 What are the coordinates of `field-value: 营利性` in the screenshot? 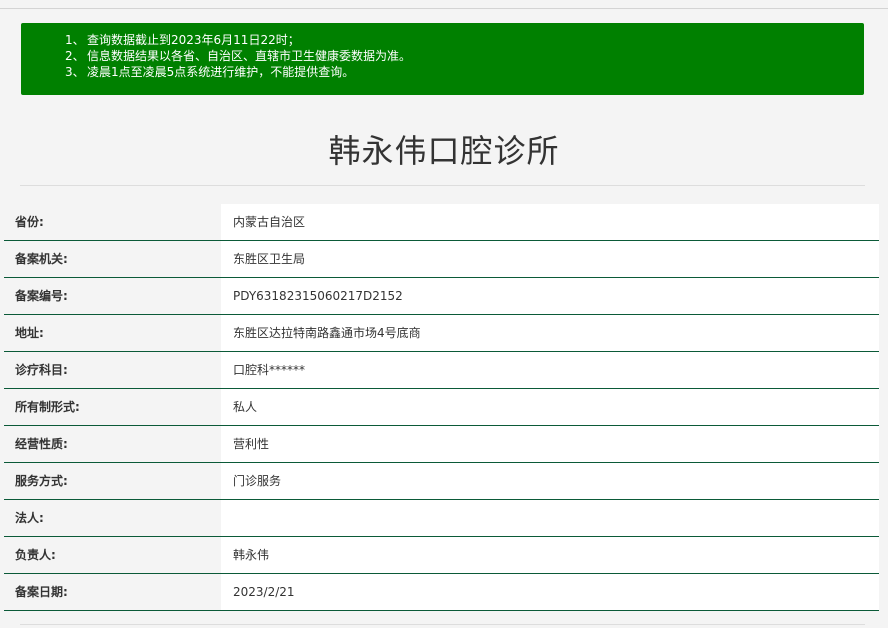 It's located at (550, 444).